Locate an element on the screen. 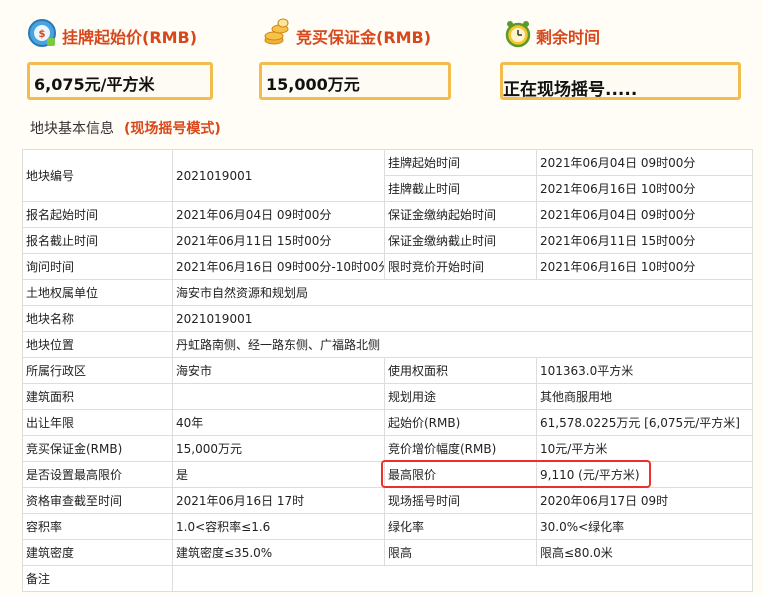 The width and height of the screenshot is (763, 596). table-cell-label: 建筑密度 is located at coordinates (97, 552).